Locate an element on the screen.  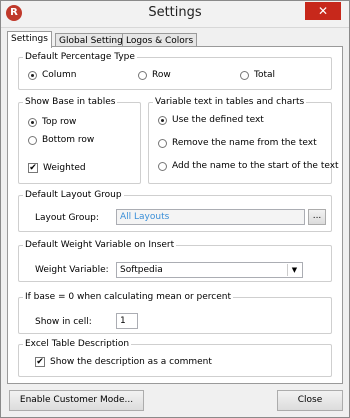
layout-group-legend: Default Layout Group is located at coordinates (73, 195).